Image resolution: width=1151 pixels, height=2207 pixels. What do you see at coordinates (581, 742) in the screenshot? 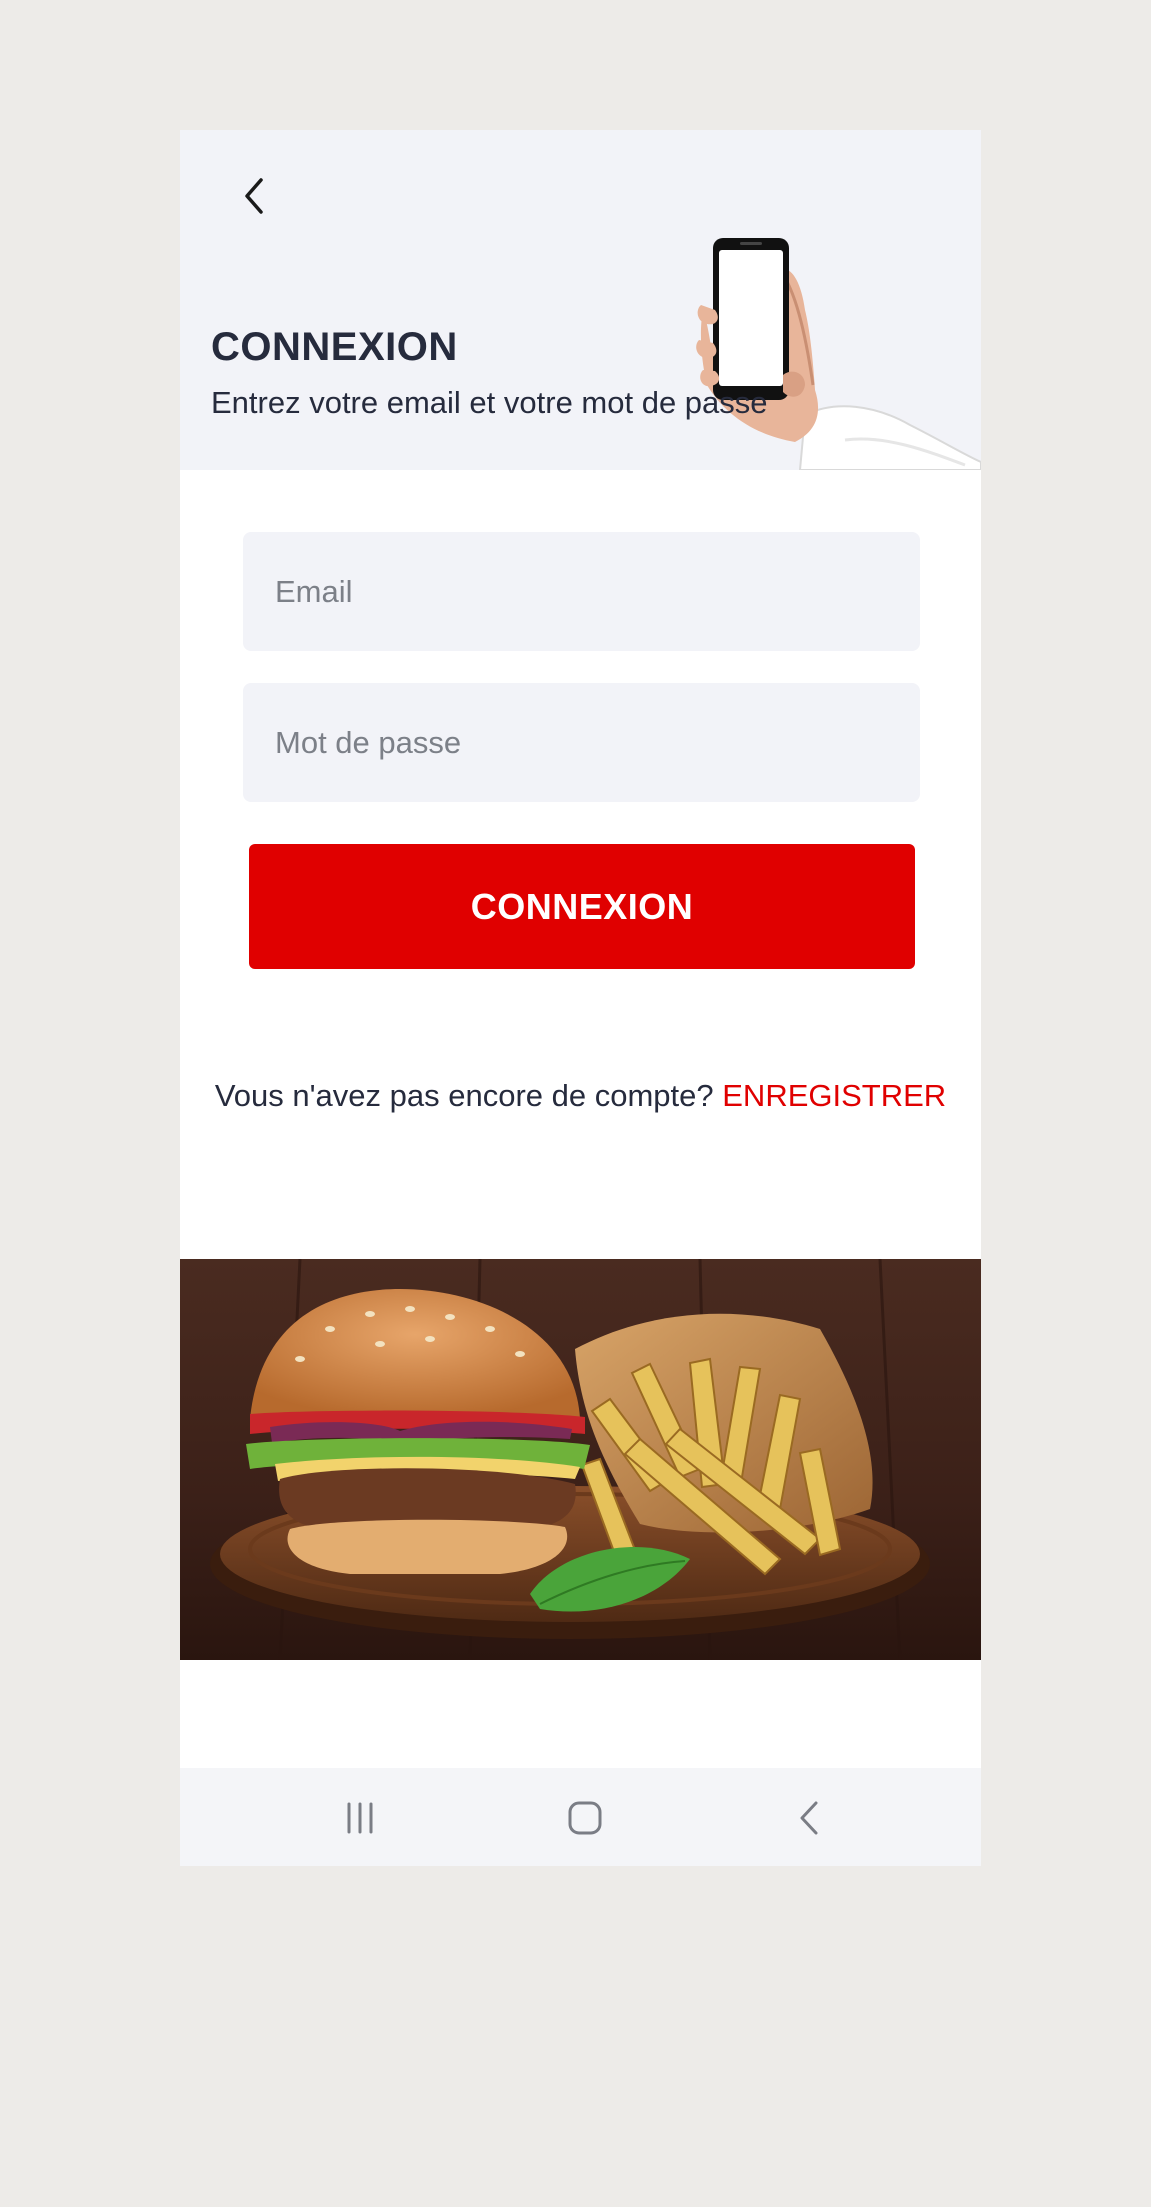
I see `password-field` at bounding box center [581, 742].